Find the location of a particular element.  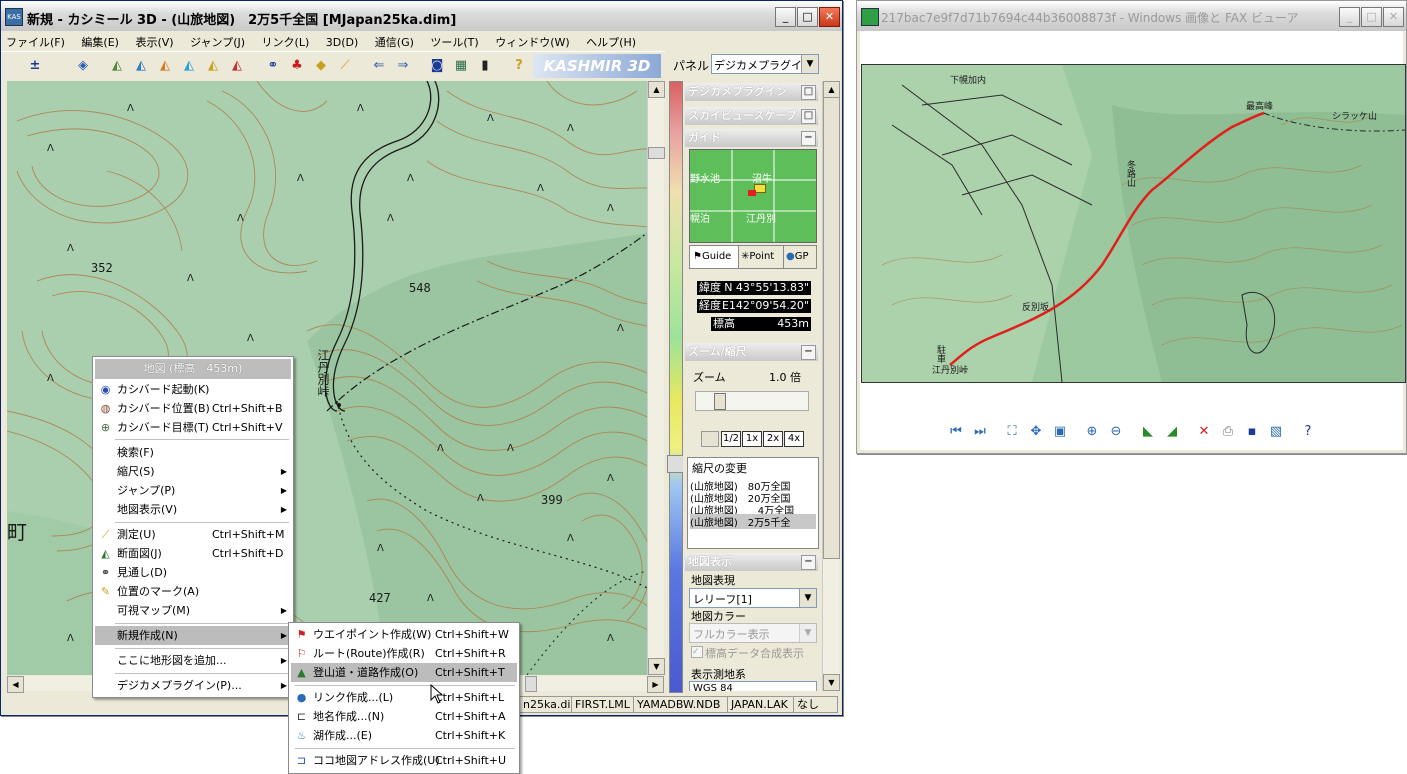

scroll-up-button: ▲ is located at coordinates (656, 89).